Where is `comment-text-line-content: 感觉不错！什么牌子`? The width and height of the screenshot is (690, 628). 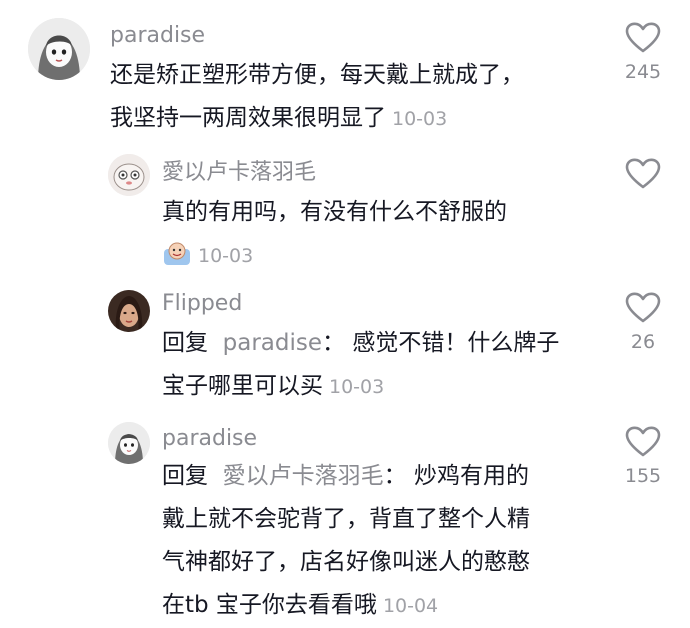 comment-text-line-content: 感觉不错！什么牌子 is located at coordinates (456, 343).